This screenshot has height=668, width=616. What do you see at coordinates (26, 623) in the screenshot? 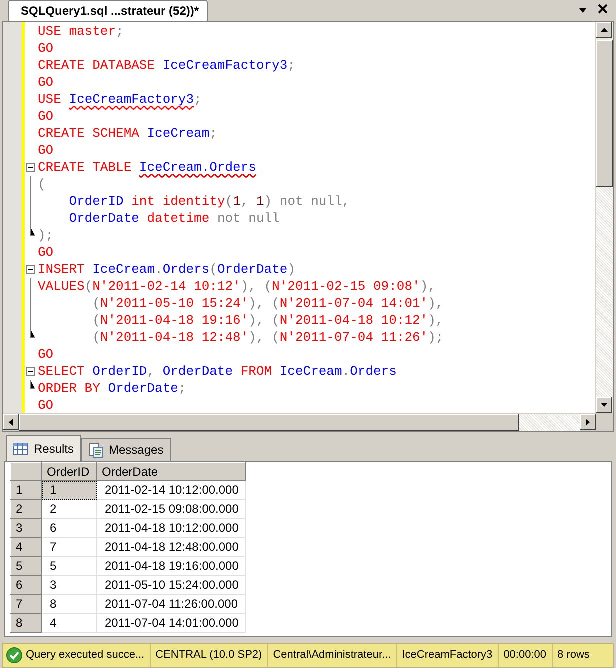
I see `row-header: 8` at bounding box center [26, 623].